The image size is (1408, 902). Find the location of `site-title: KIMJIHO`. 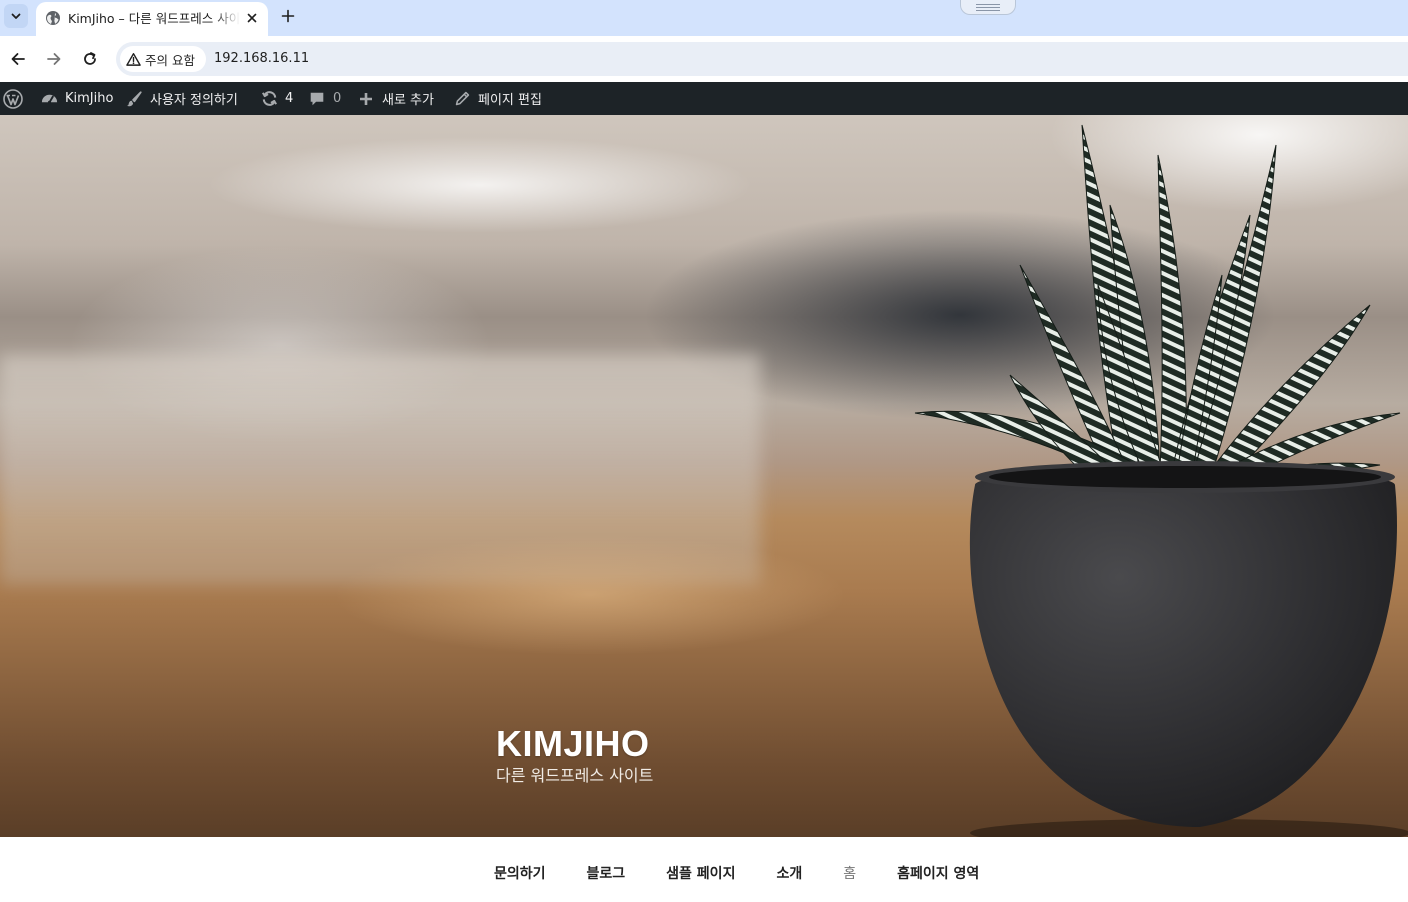

site-title: KIMJIHO is located at coordinates (574, 744).